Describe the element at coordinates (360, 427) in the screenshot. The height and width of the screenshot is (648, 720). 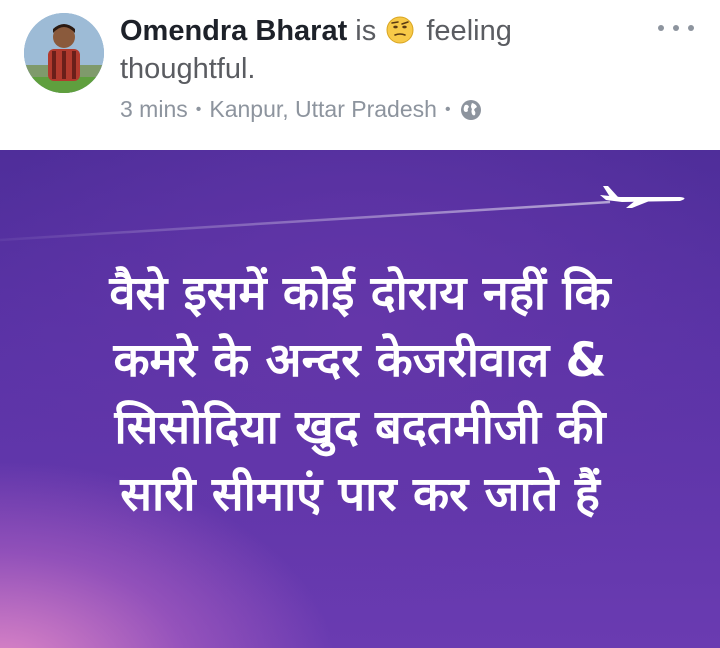
I see `quote-line: सिसोदिया खुद बदतमीजी की` at that location.